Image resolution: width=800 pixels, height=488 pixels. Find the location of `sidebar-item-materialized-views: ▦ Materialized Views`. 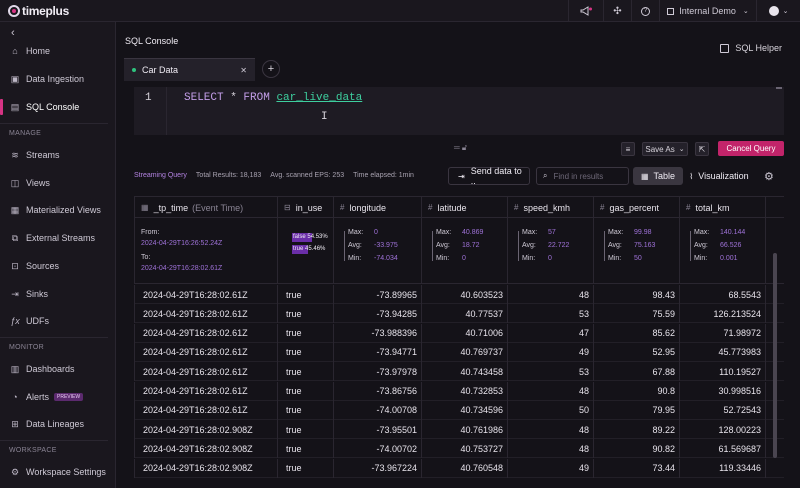

sidebar-item-materialized-views: ▦ Materialized Views is located at coordinates (58, 210).